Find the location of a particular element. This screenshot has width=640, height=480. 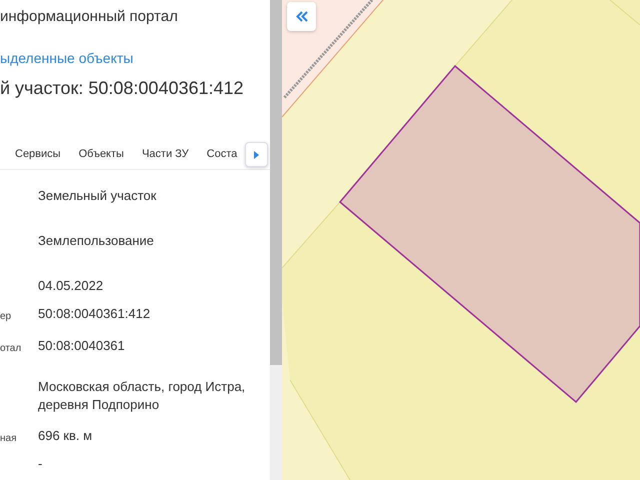

portal-title: информационный портал is located at coordinates (89, 17).